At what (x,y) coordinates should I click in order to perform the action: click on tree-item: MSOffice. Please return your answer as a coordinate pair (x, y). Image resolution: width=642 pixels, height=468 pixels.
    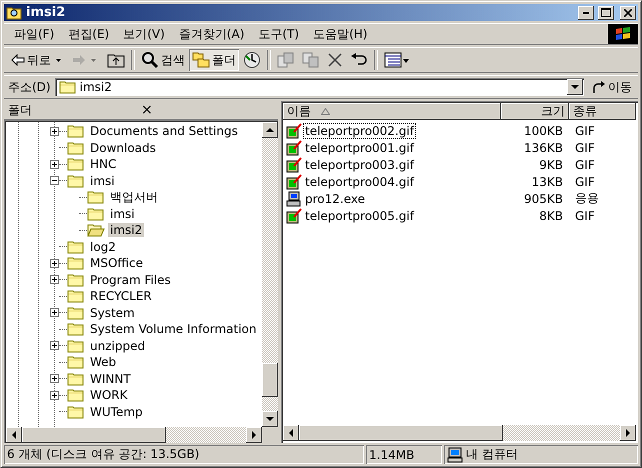
    Looking at the image, I should click on (116, 263).